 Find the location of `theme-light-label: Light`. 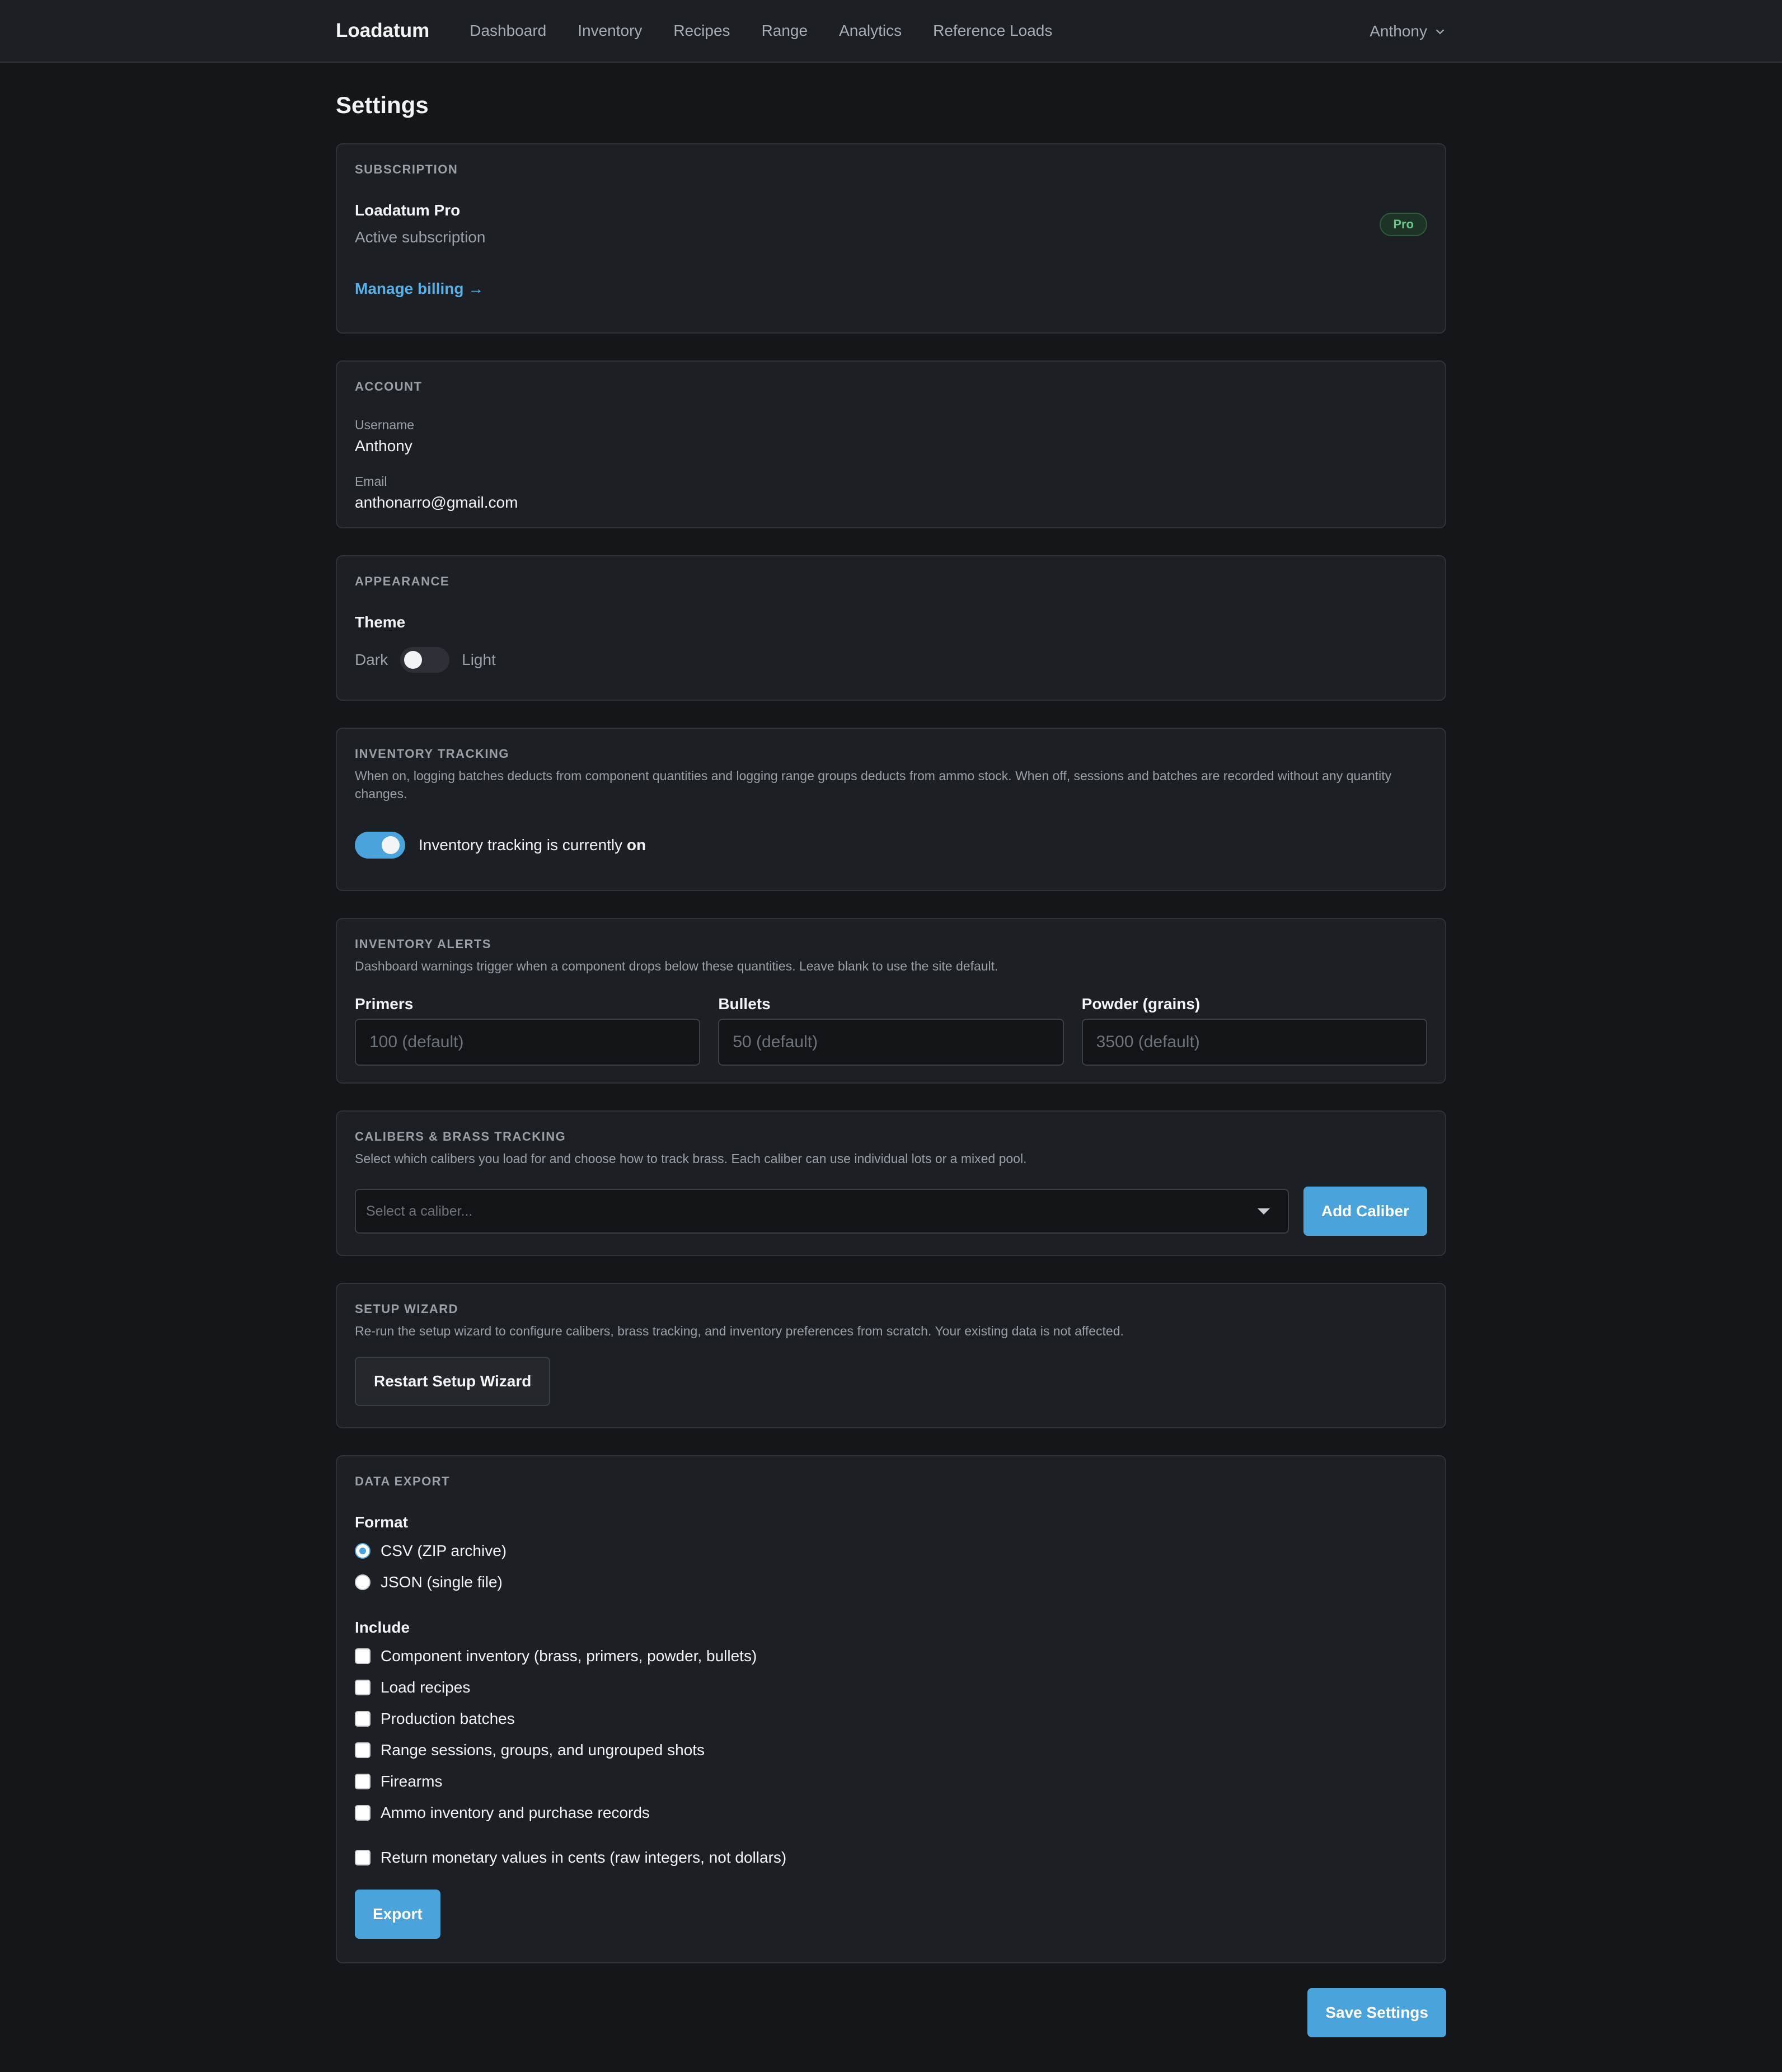

theme-light-label: Light is located at coordinates (479, 659).